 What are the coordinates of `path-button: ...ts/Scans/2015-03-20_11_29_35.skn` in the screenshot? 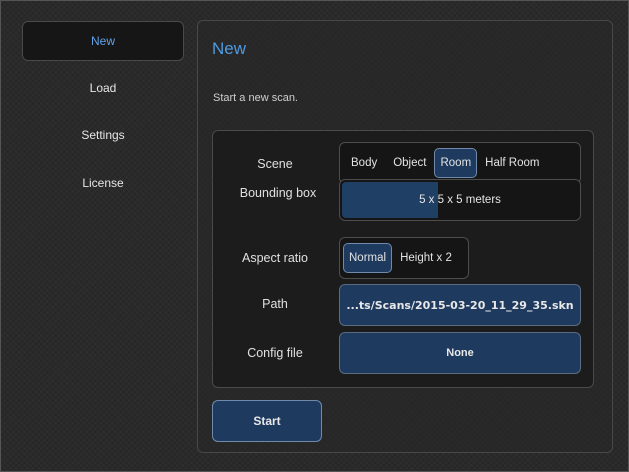 It's located at (460, 305).